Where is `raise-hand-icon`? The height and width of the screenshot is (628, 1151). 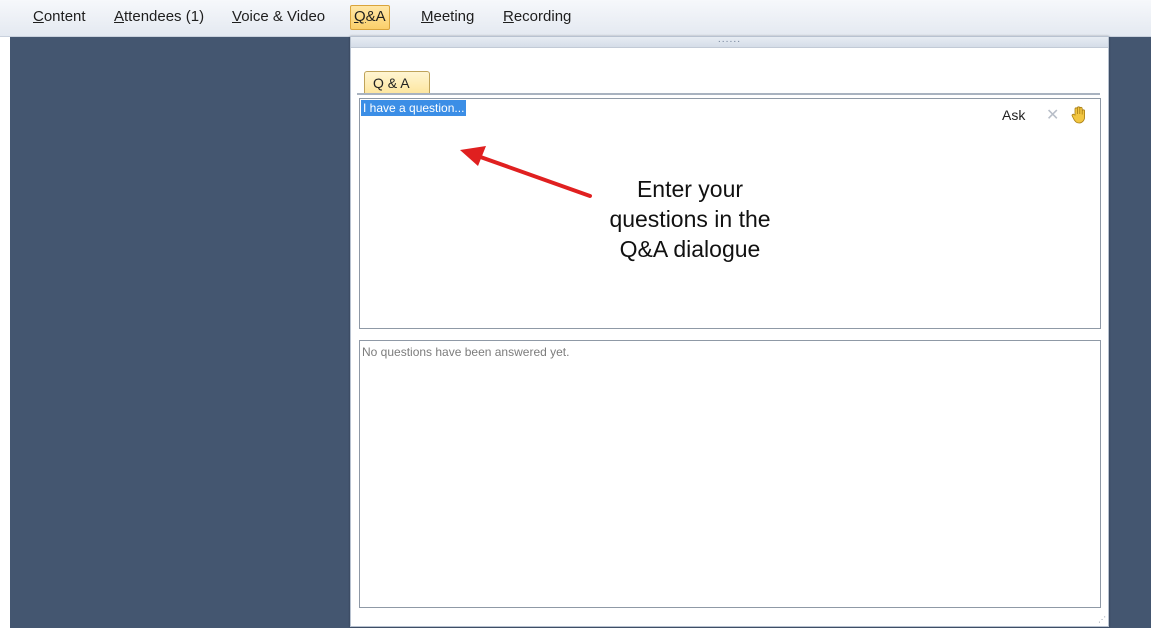
raise-hand-icon is located at coordinates (1079, 115).